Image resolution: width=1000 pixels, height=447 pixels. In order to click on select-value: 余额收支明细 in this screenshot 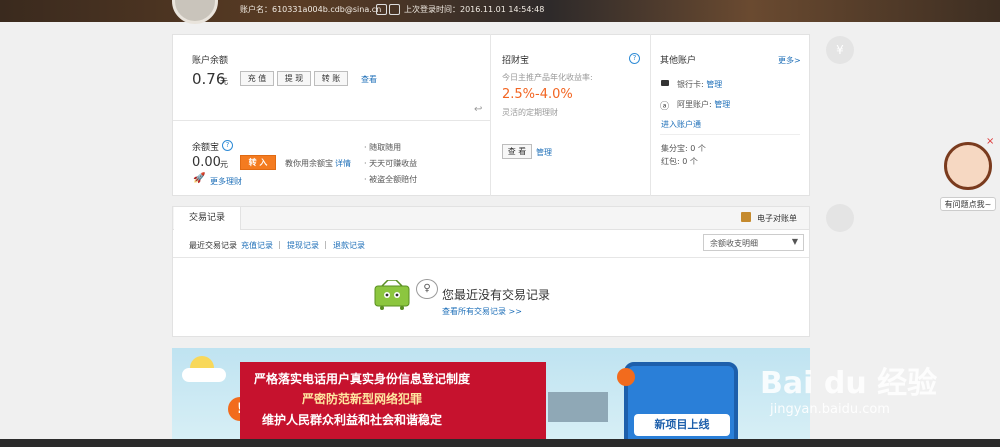, I will do `click(734, 243)`.